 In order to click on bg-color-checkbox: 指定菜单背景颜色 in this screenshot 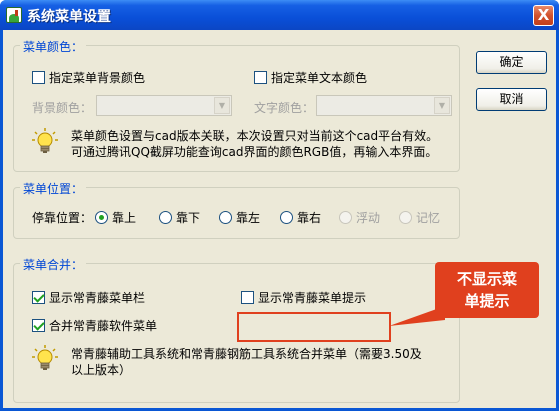, I will do `click(88, 77)`.